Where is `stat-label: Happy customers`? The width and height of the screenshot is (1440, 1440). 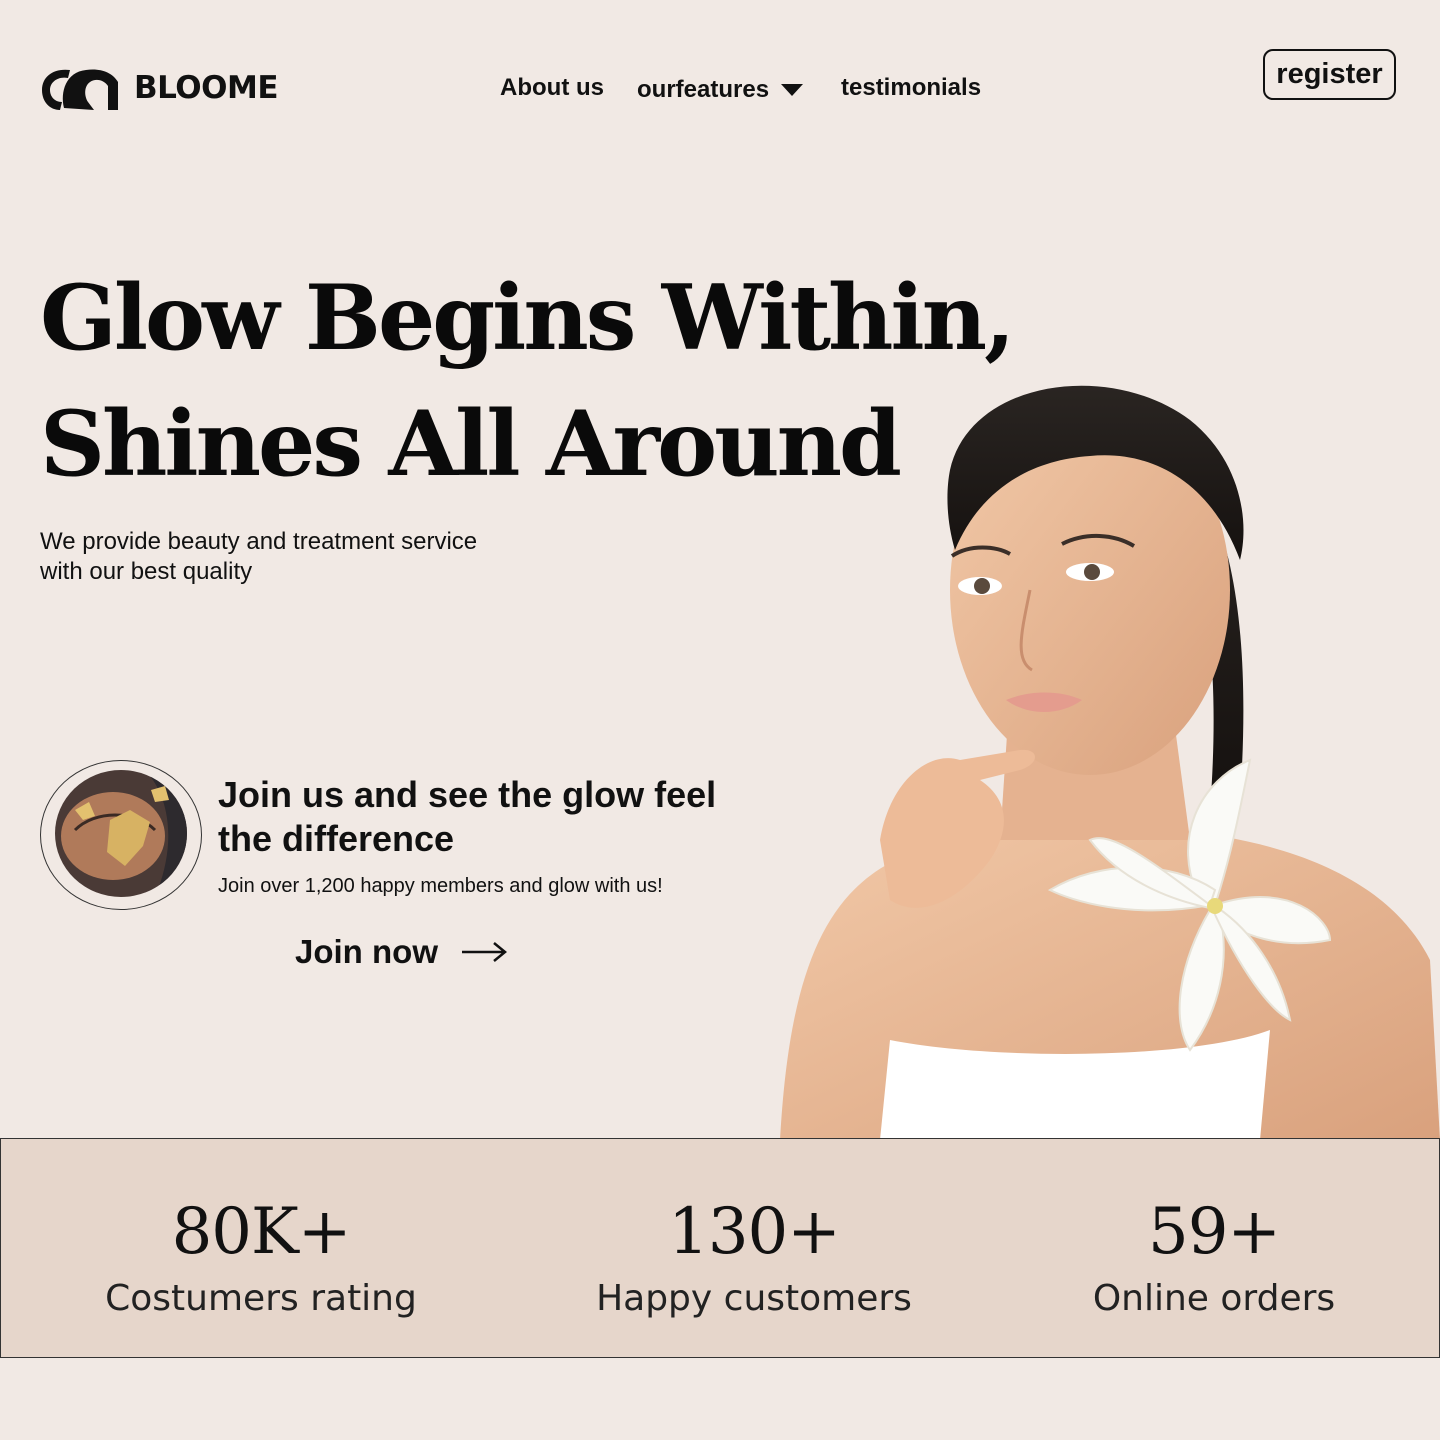
stat-label: Happy customers is located at coordinates (754, 1298).